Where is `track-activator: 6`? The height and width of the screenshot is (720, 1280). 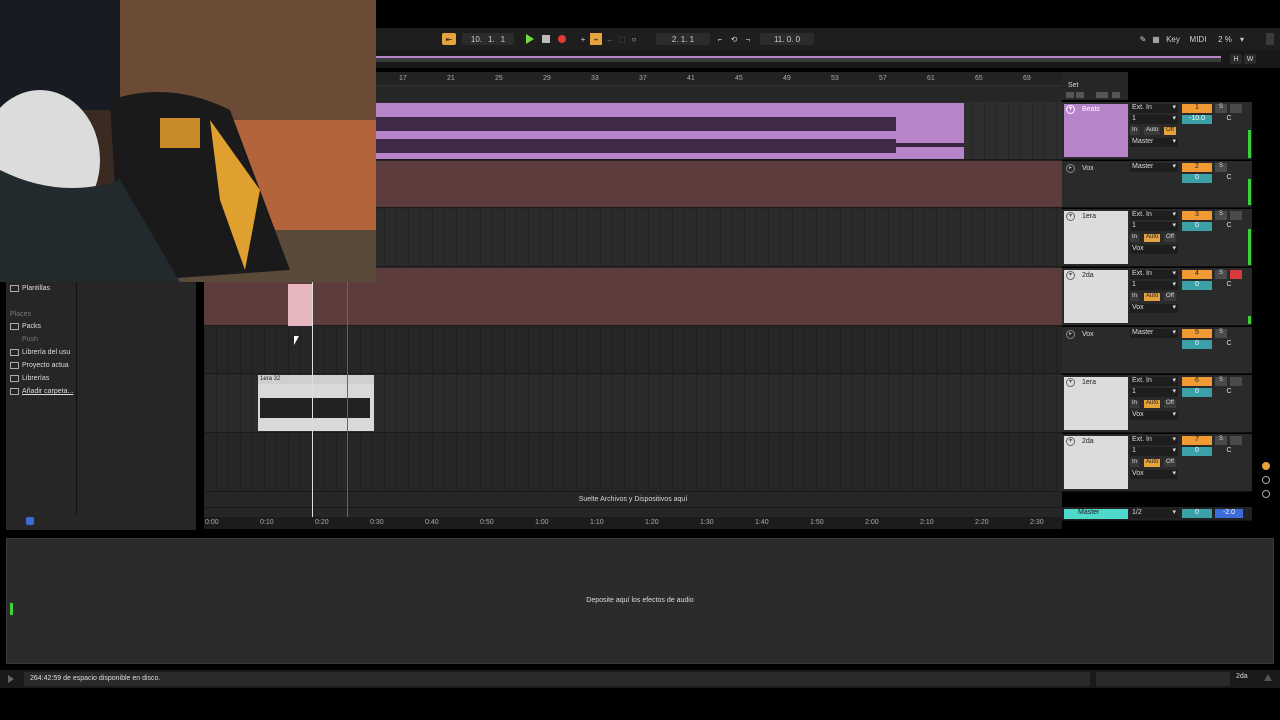 track-activator: 6 is located at coordinates (1197, 381).